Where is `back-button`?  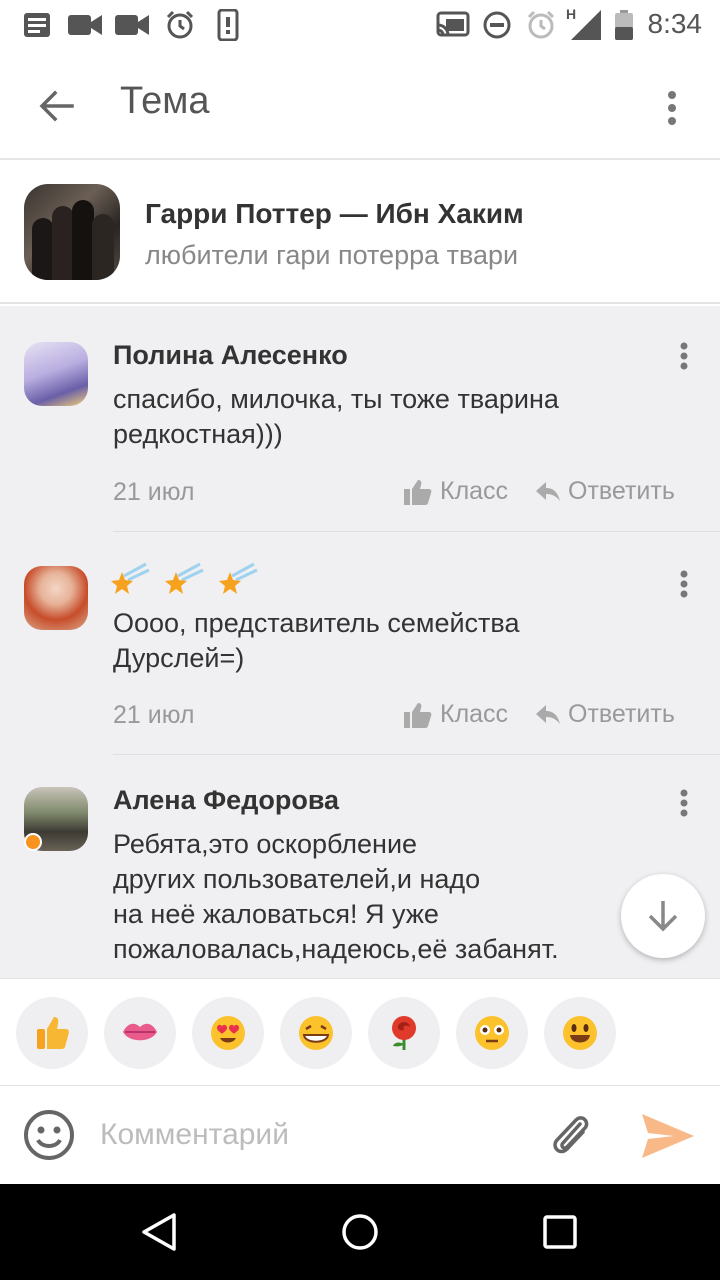 back-button is located at coordinates (56, 106).